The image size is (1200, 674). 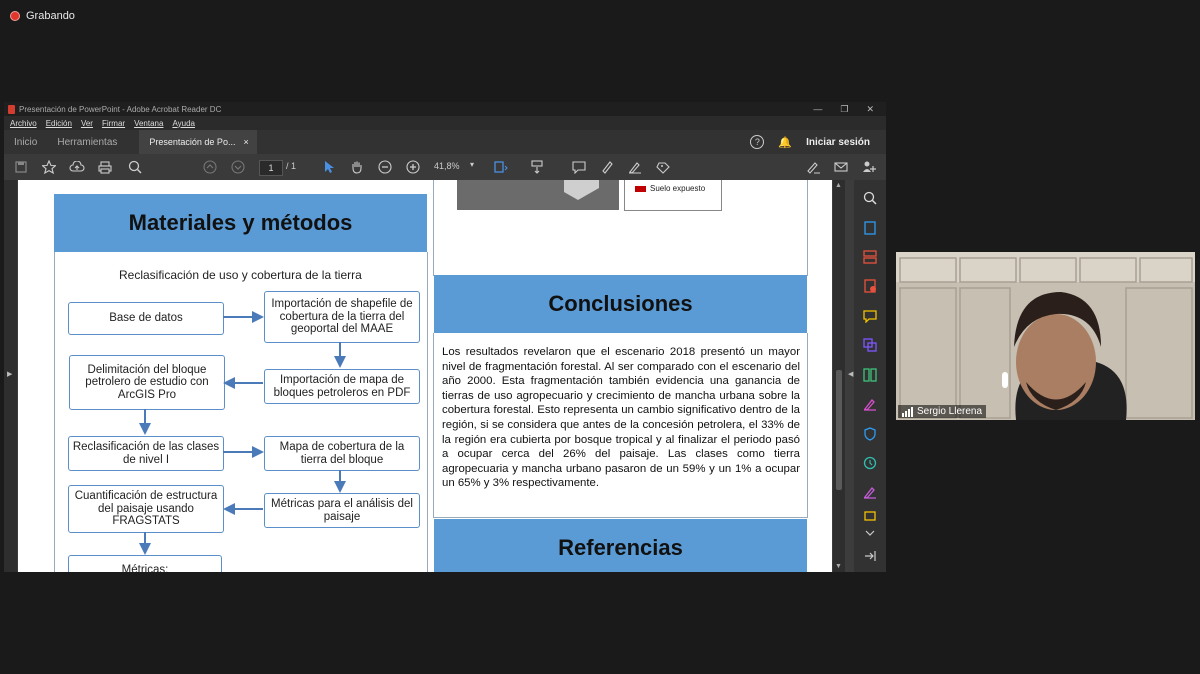 I want to click on toolbar: 1 / 1 41,8% ▾, so click(x=445, y=167).